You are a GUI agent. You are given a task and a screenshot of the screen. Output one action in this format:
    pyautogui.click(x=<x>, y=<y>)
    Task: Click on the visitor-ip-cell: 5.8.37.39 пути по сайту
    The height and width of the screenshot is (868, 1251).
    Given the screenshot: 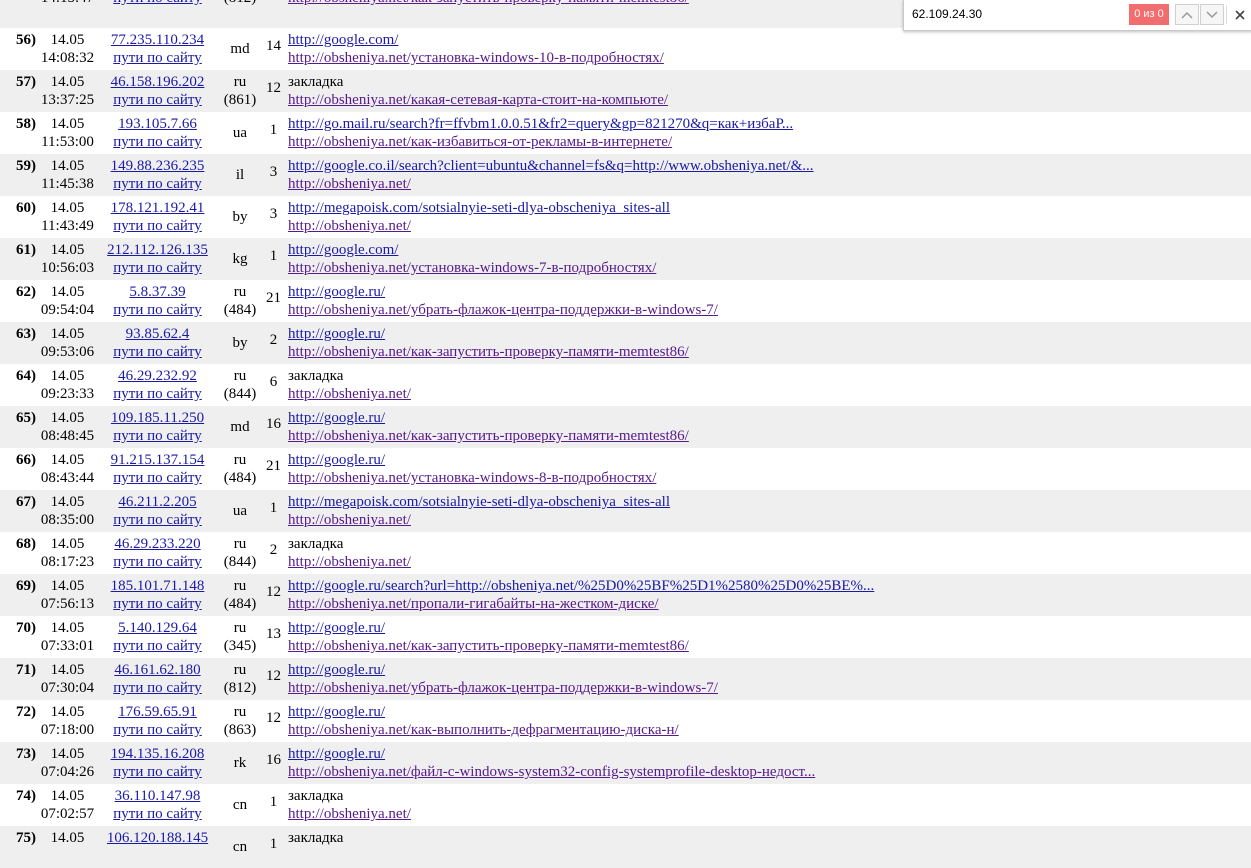 What is the action you would take?
    pyautogui.click(x=157, y=301)
    